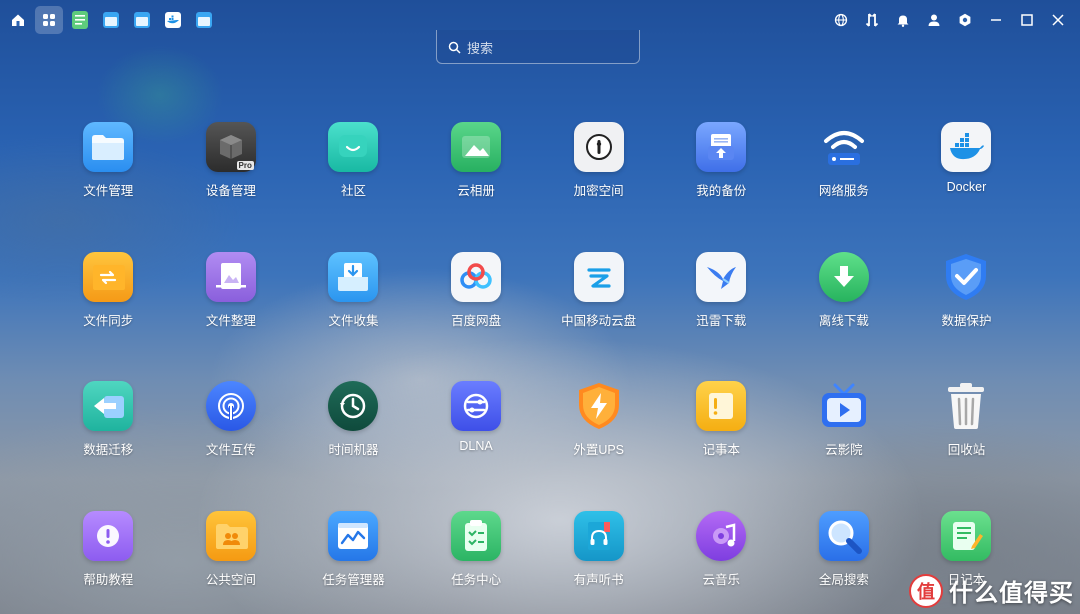 This screenshot has height=614, width=1080. Describe the element at coordinates (721, 276) in the screenshot. I see `bird-icon` at that location.